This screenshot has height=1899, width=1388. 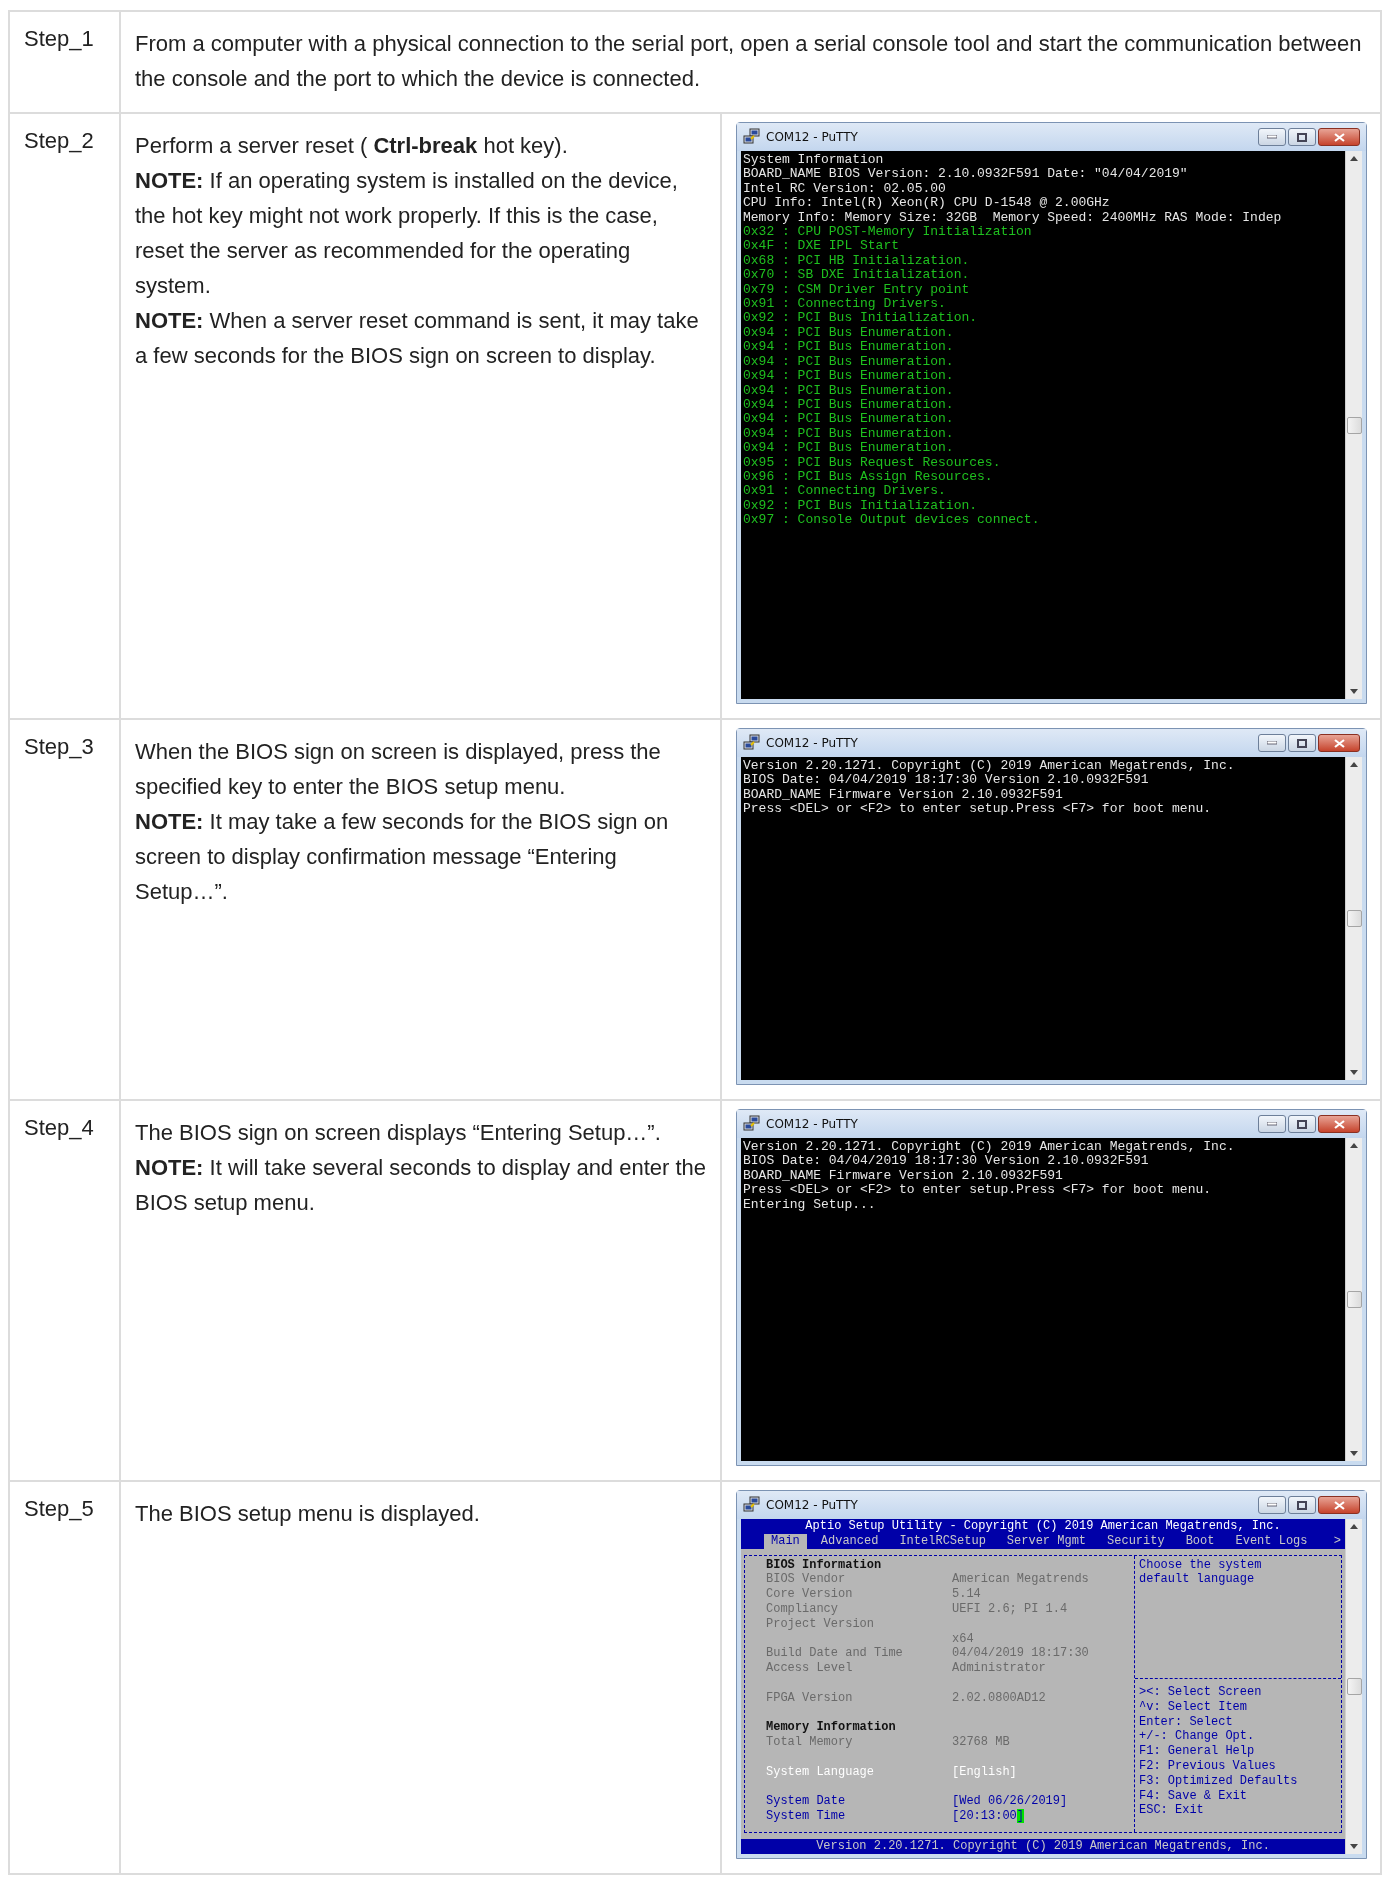 I want to click on bios-item-label: Project Version, so click(x=820, y=1623).